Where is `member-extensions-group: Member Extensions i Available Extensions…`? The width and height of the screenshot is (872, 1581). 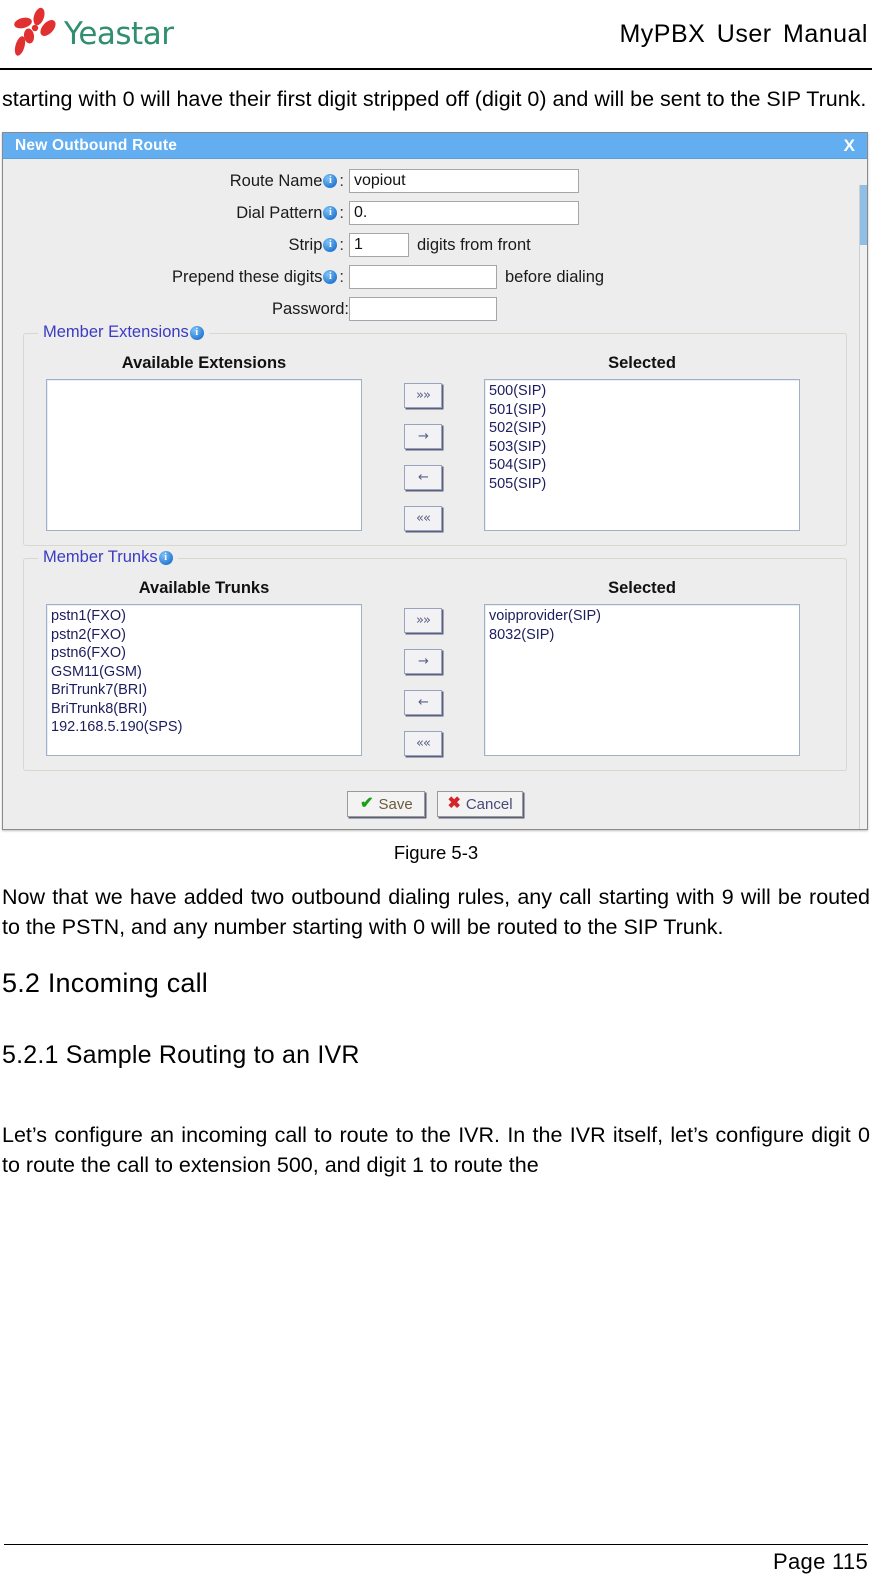
member-extensions-group: Member Extensions i Available Extensions… is located at coordinates (435, 434).